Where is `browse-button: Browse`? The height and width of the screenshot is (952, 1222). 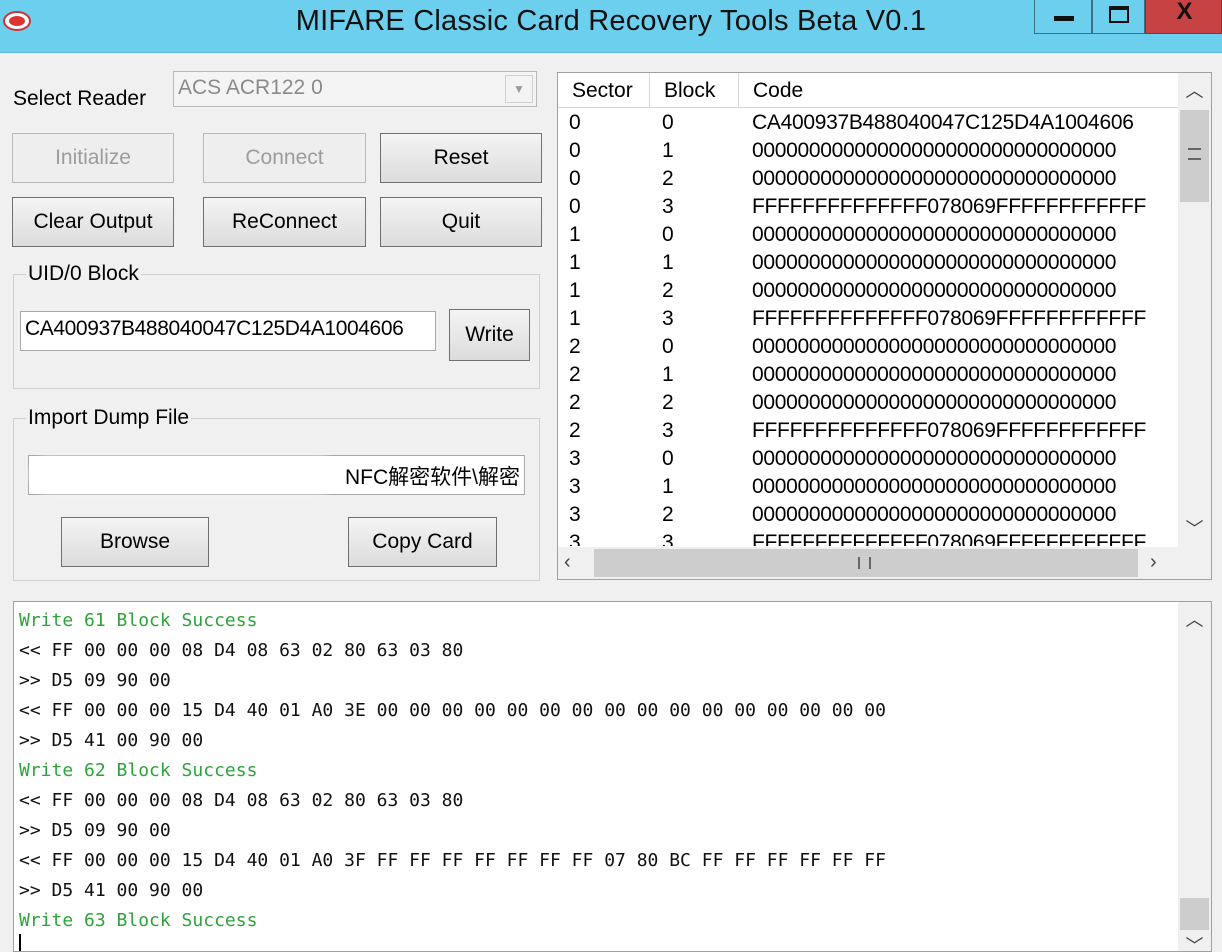
browse-button: Browse is located at coordinates (135, 542).